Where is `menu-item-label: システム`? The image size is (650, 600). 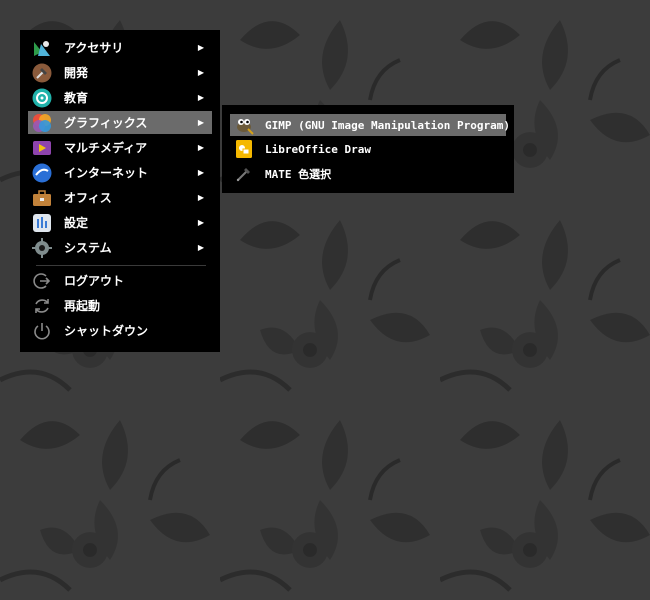 menu-item-label: システム is located at coordinates (88, 248).